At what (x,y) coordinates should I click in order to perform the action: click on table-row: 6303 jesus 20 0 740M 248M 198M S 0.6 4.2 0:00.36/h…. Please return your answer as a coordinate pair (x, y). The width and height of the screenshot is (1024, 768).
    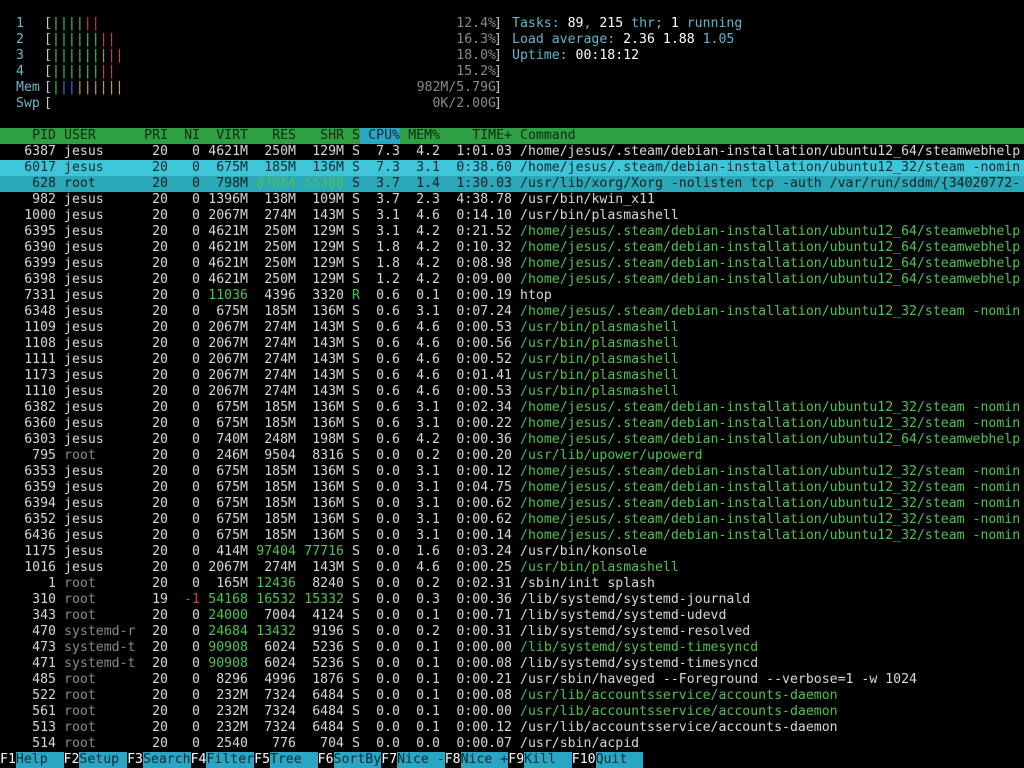
    Looking at the image, I should click on (512, 440).